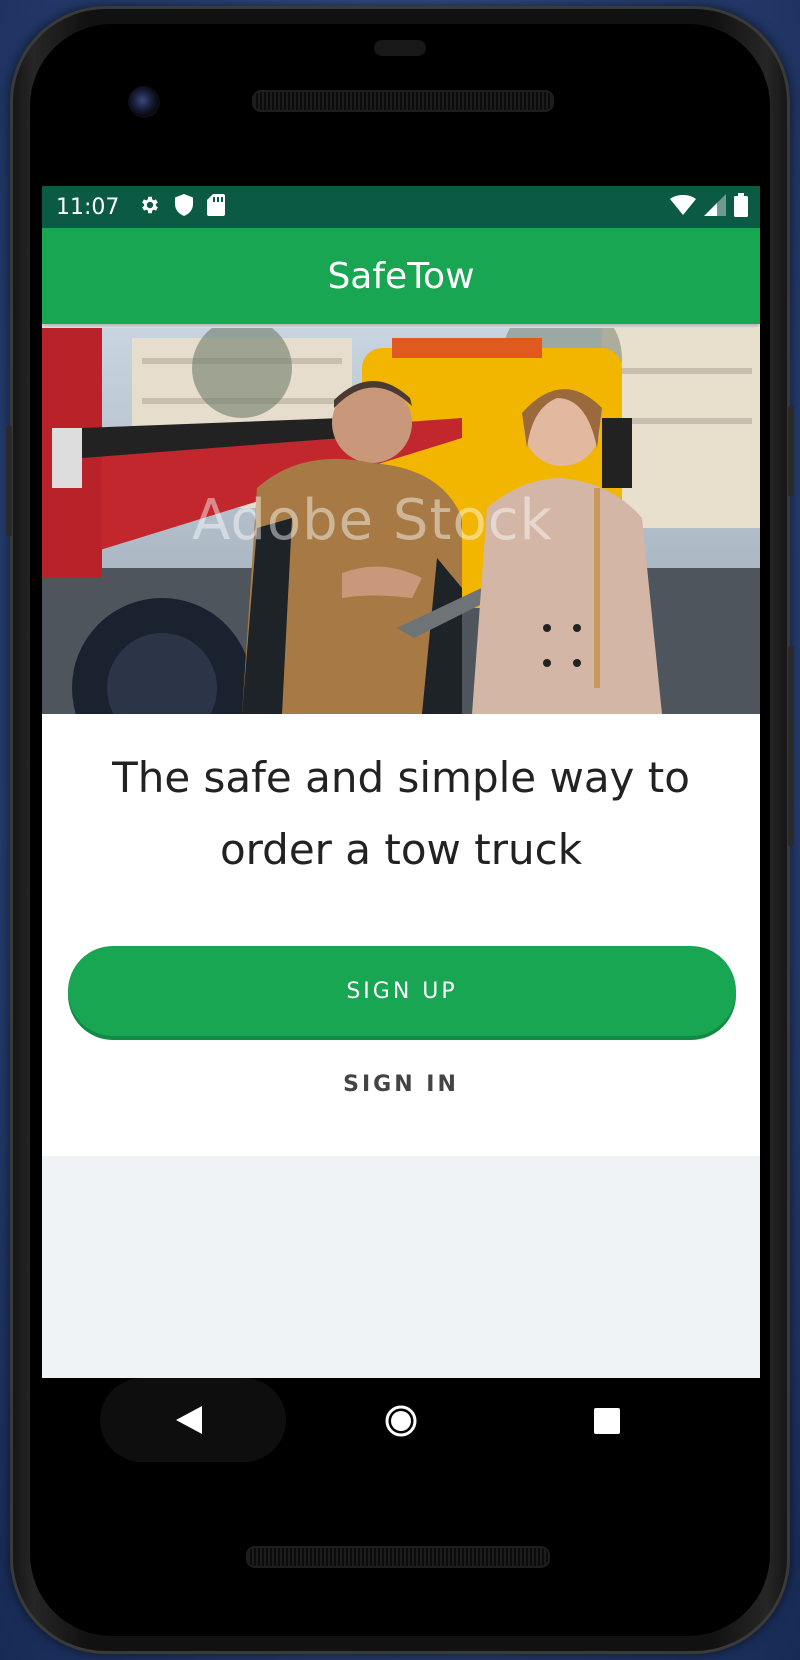  Describe the element at coordinates (88, 207) in the screenshot. I see `status-time: 11:07` at that location.